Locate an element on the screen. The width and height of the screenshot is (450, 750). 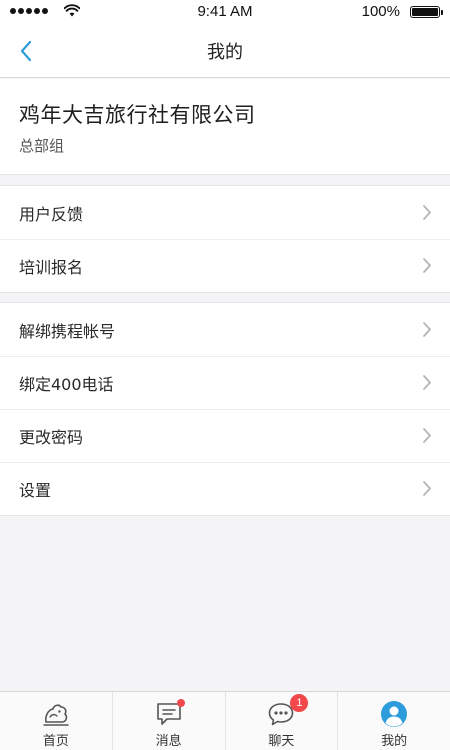
menu-item-label: 培训报名 is located at coordinates (51, 267).